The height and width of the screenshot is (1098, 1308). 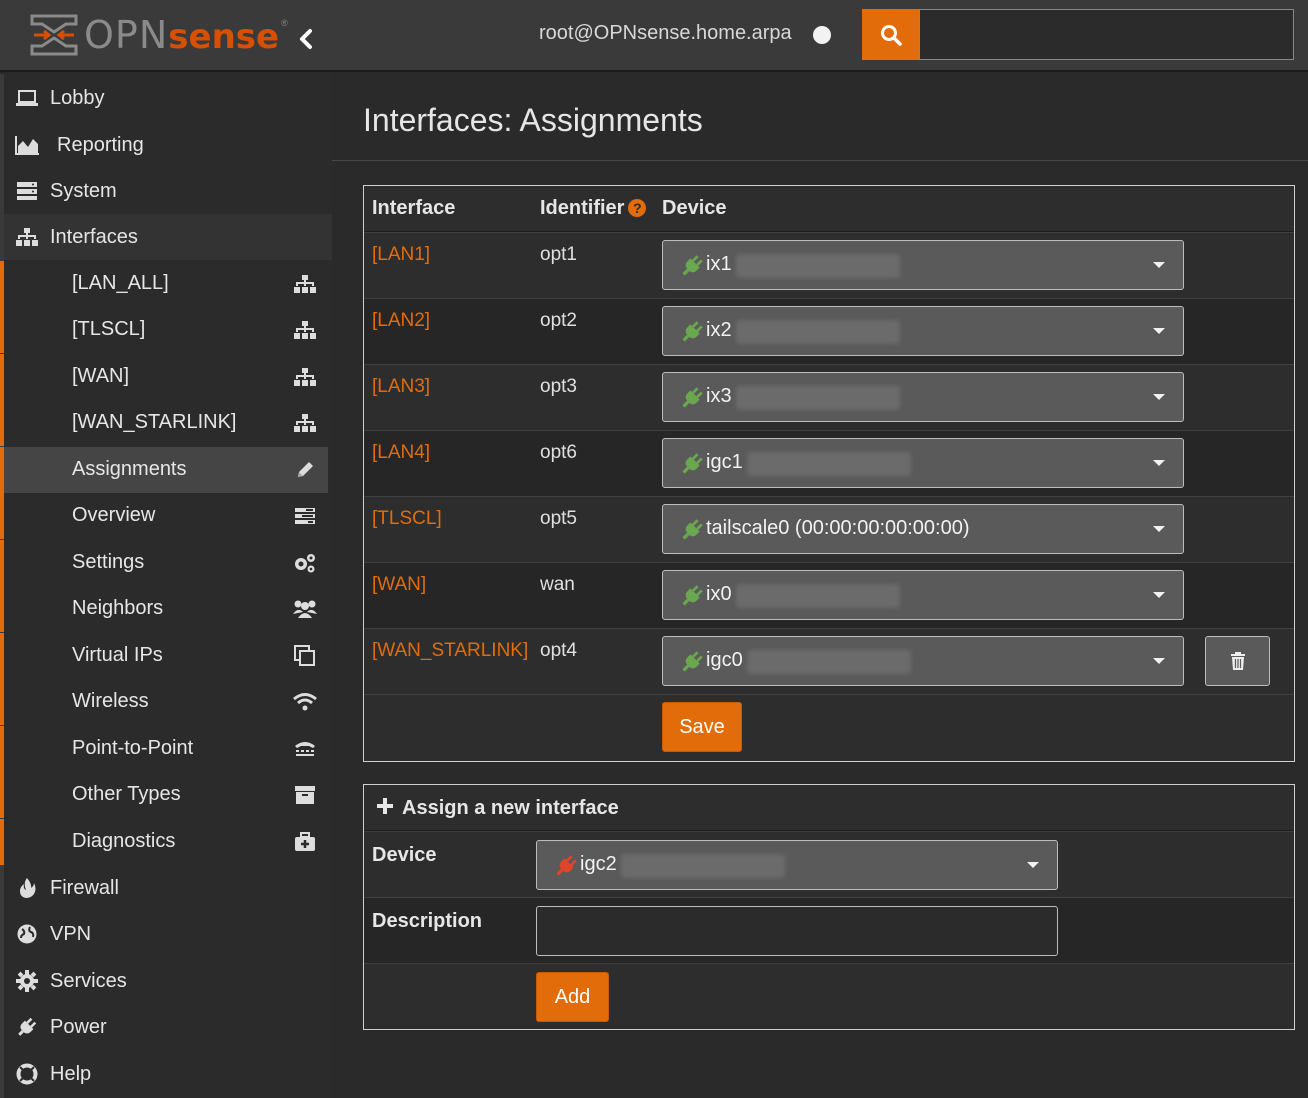 What do you see at coordinates (450, 651) in the screenshot?
I see `interface-link: [WAN_STARLINK]` at bounding box center [450, 651].